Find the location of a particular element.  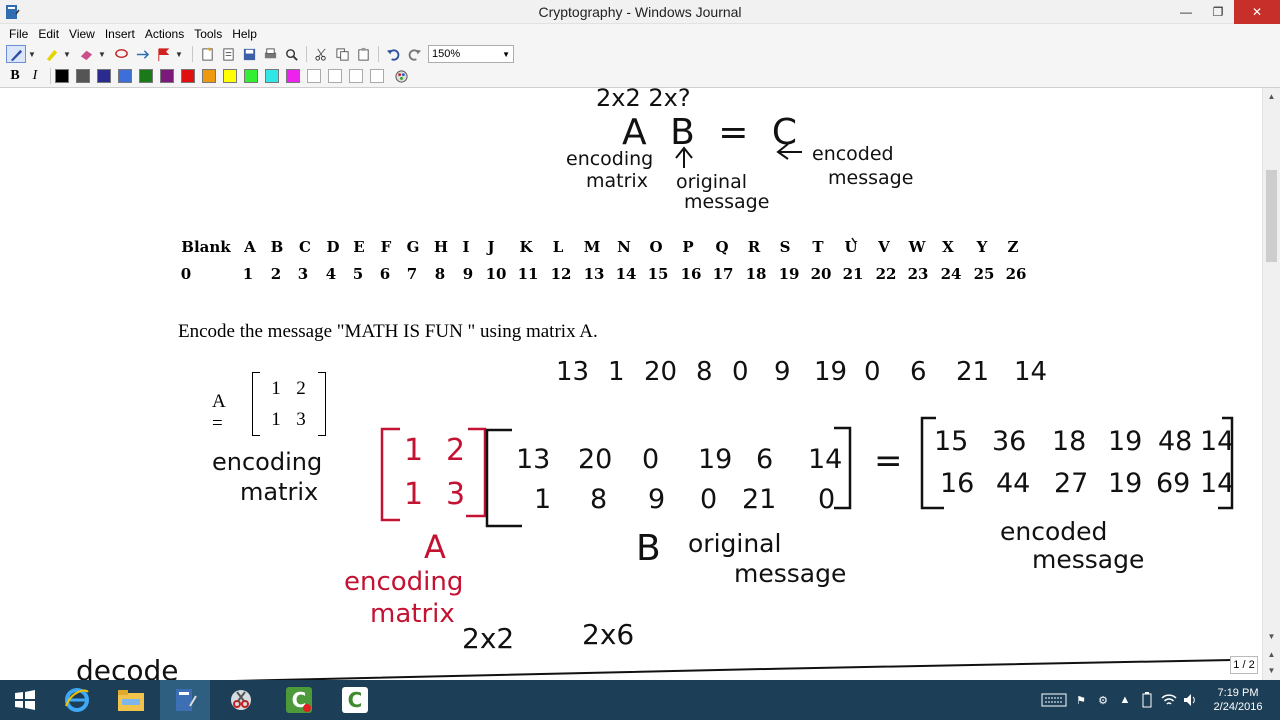

ink-number: 21 is located at coordinates (759, 499).